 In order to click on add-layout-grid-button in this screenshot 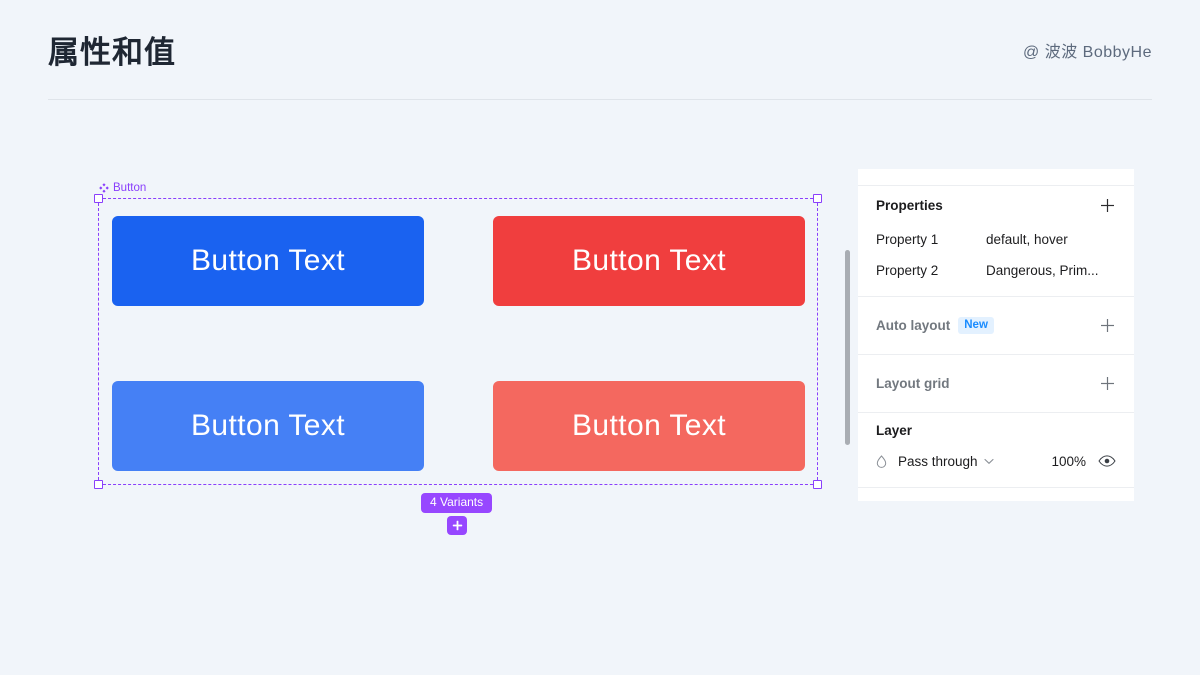, I will do `click(1107, 384)`.